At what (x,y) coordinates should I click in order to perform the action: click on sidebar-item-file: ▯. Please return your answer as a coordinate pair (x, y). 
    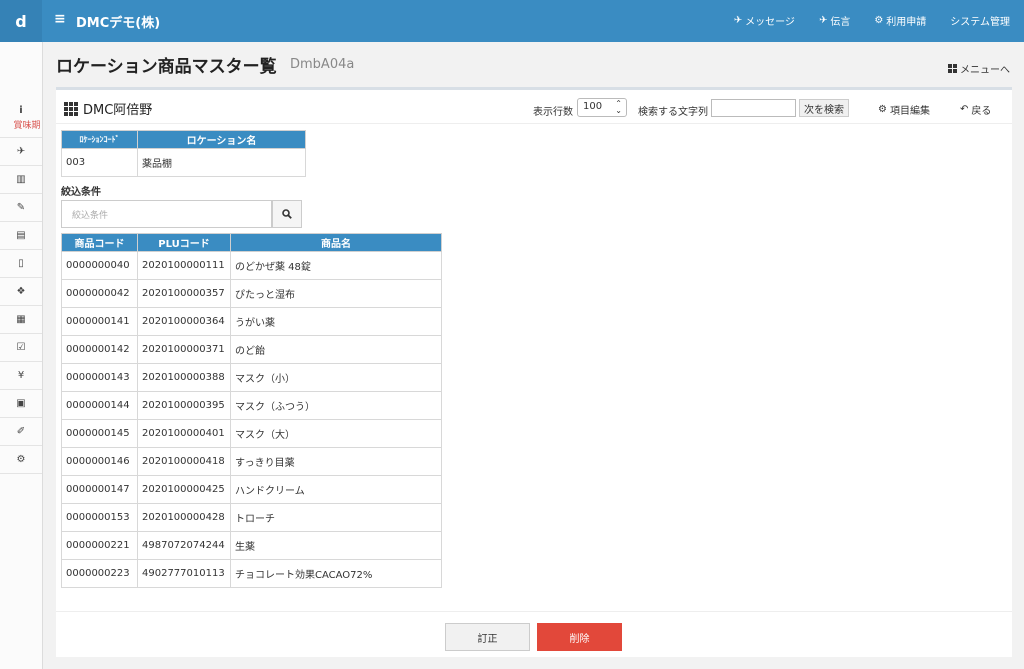
    Looking at the image, I should click on (21, 264).